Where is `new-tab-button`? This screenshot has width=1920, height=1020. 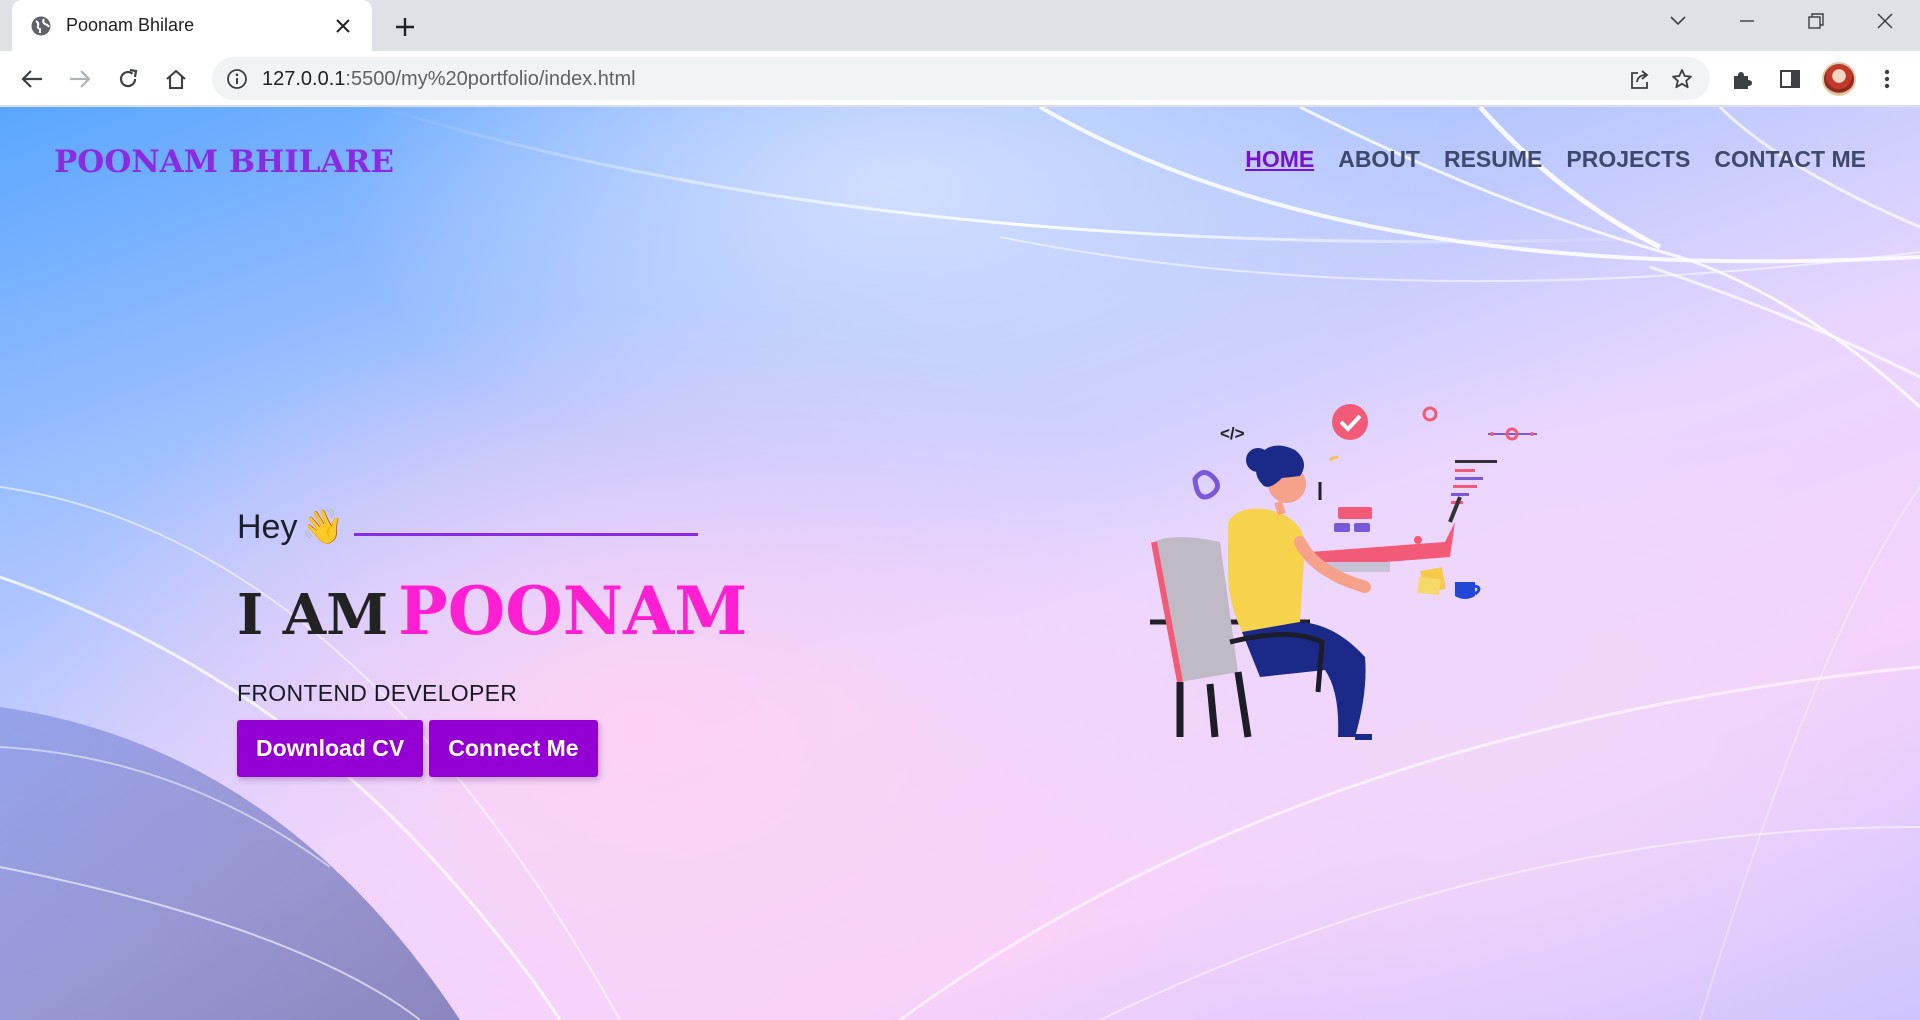 new-tab-button is located at coordinates (405, 27).